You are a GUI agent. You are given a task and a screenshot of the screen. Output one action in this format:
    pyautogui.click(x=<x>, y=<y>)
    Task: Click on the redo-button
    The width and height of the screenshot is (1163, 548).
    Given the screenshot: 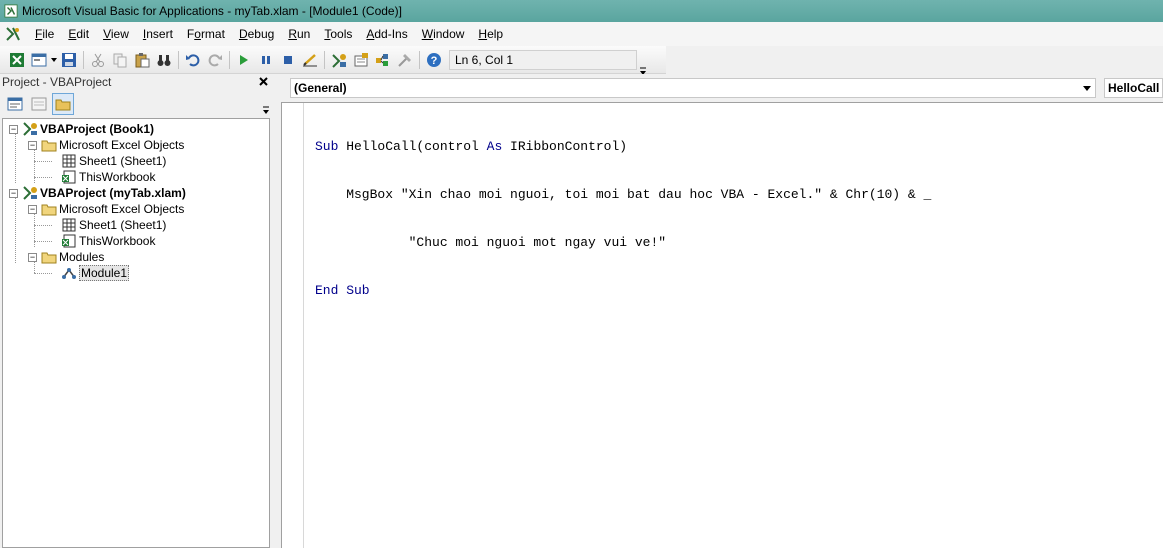 What is the action you would take?
    pyautogui.click(x=215, y=60)
    